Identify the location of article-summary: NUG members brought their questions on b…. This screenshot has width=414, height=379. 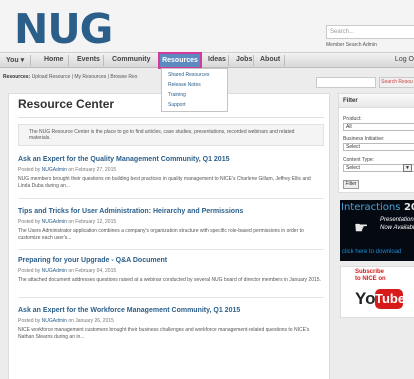
(164, 182).